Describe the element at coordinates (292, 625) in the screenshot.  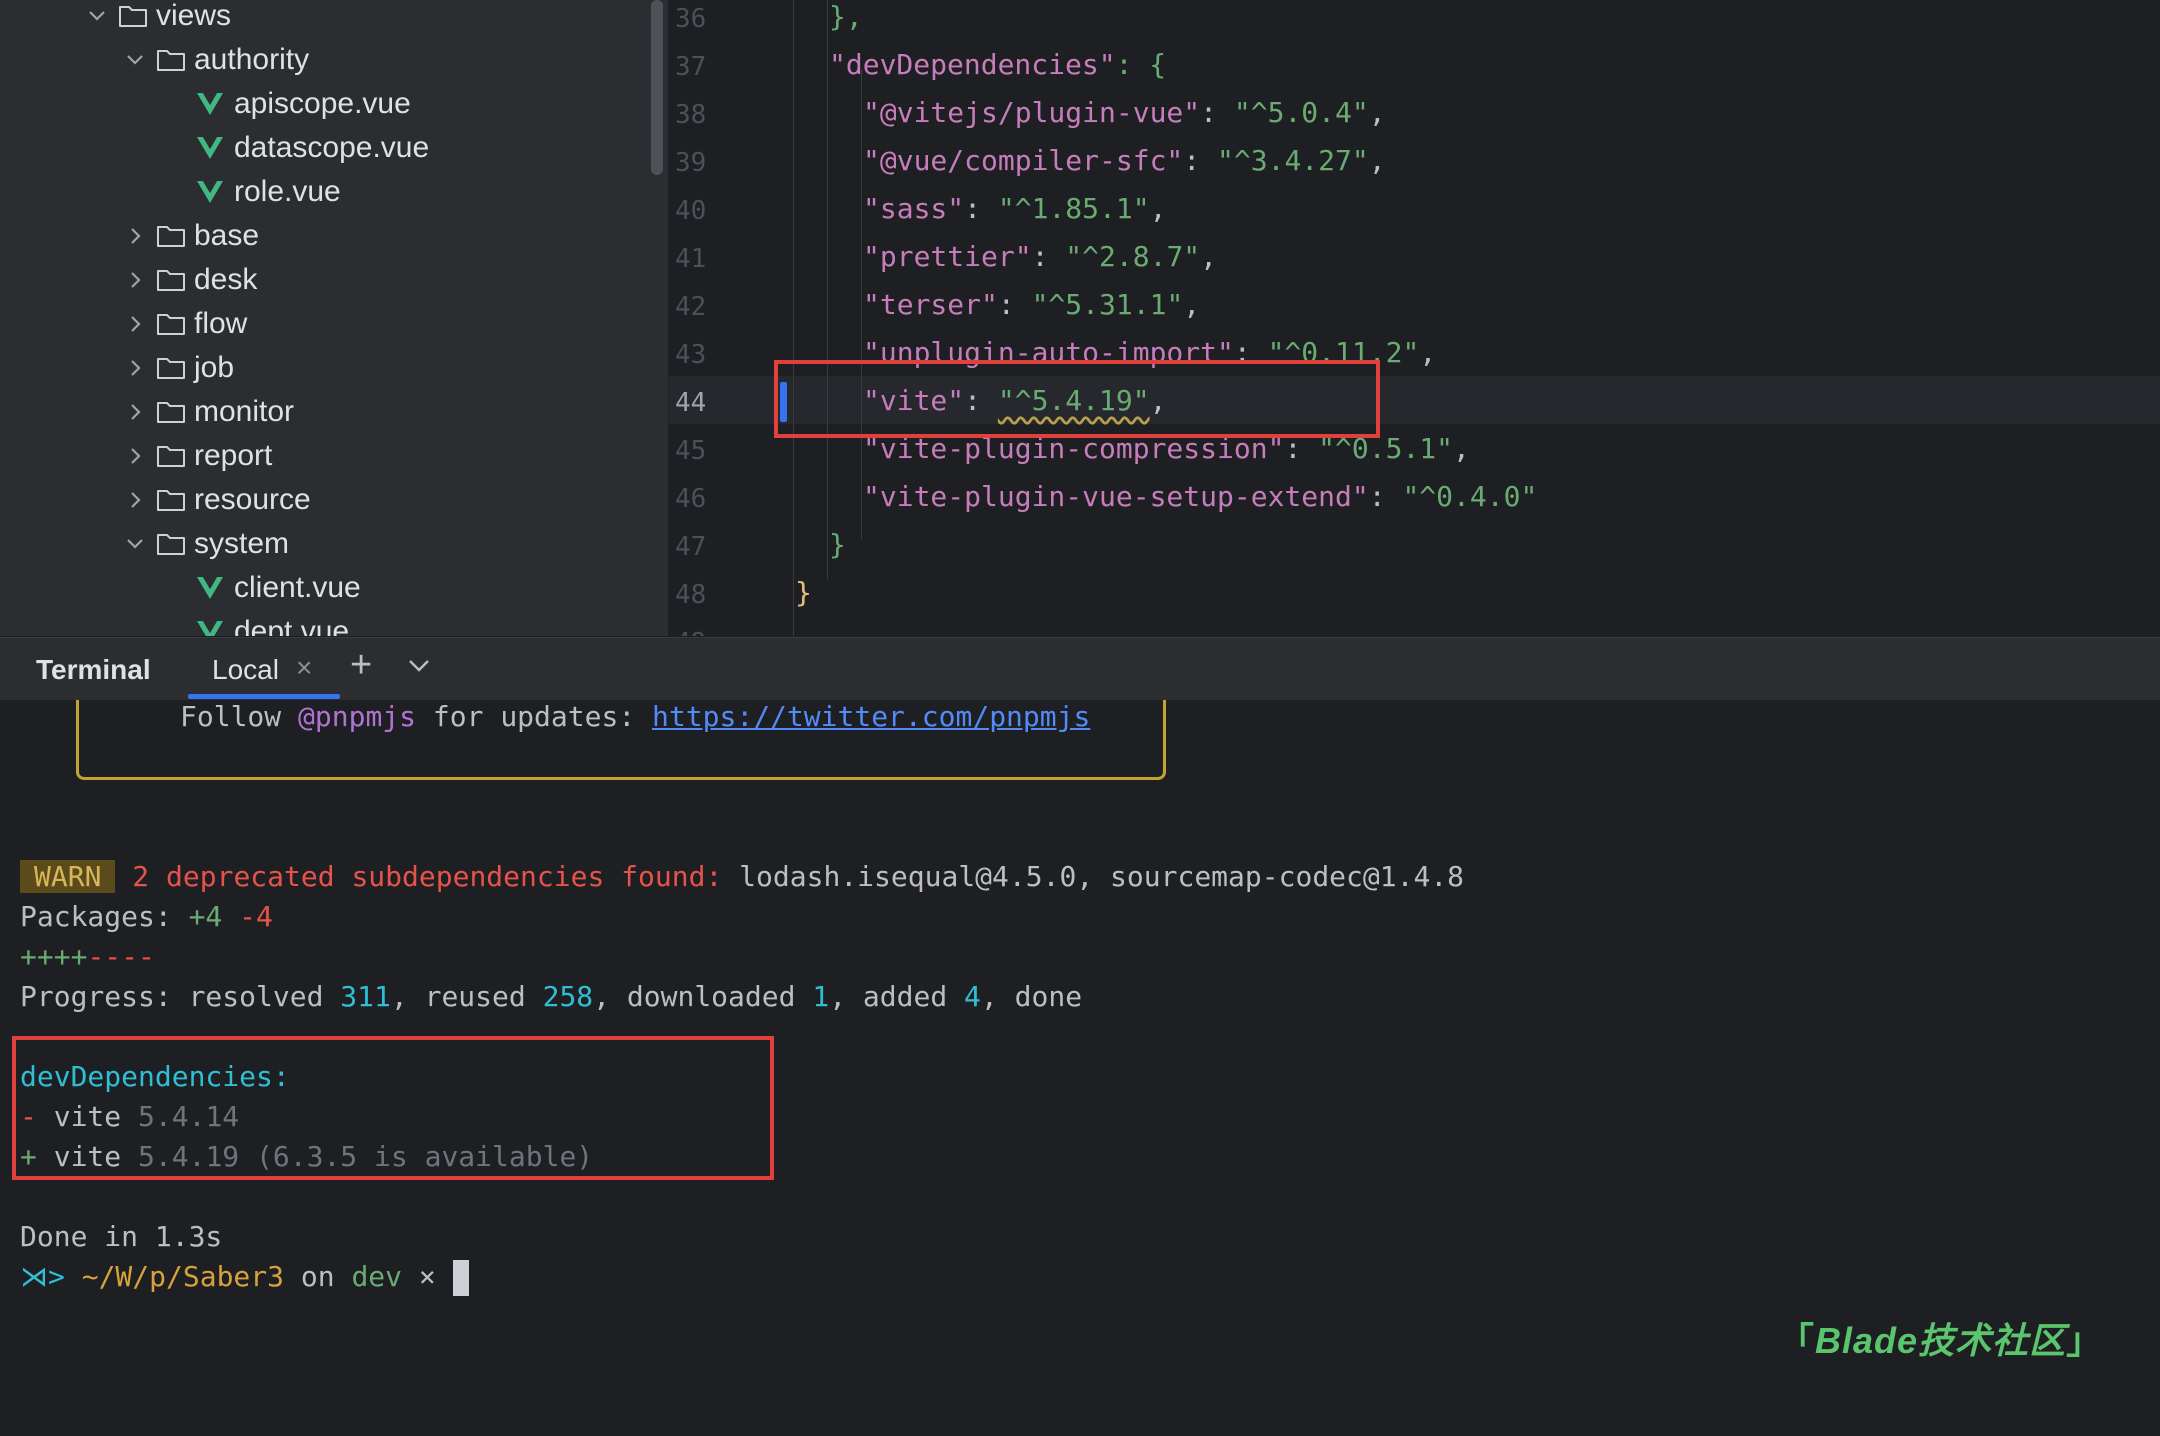
I see `tree-item-label: dept.vue` at that location.